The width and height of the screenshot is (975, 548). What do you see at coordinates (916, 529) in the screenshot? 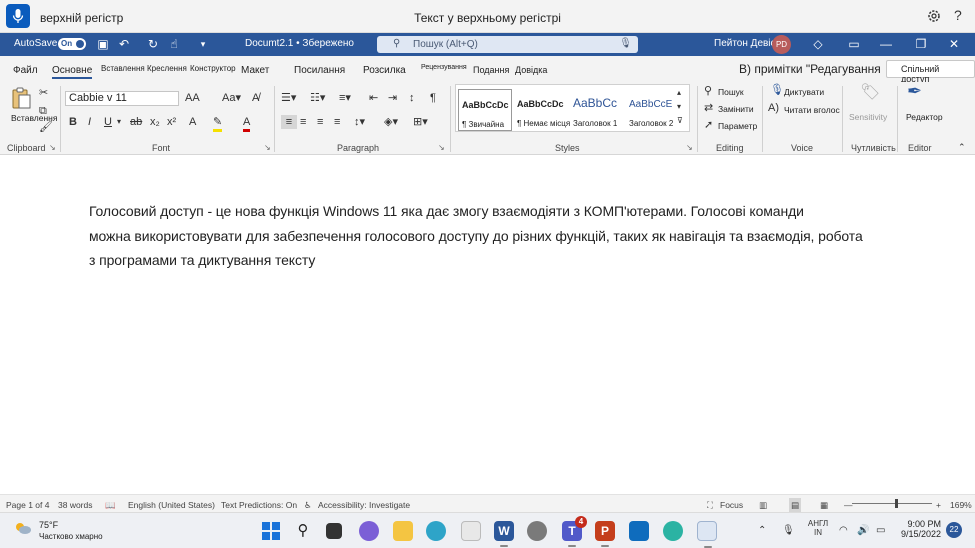
I see `clock: 9:00 PM 9/15/2022` at bounding box center [916, 529].